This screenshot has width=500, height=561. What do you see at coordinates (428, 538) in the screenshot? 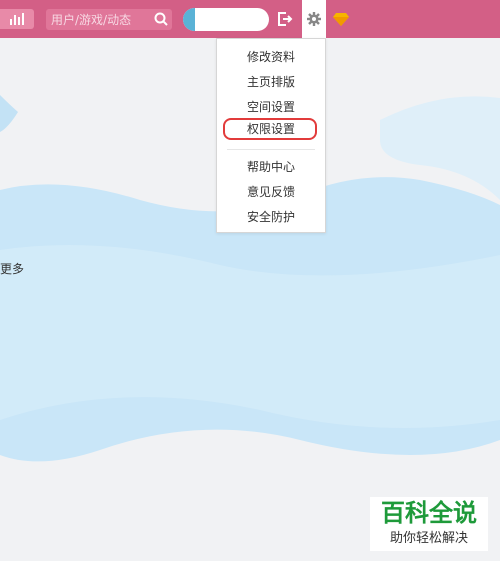
I see `watermark-subtitle: 助你轻松解决` at bounding box center [428, 538].